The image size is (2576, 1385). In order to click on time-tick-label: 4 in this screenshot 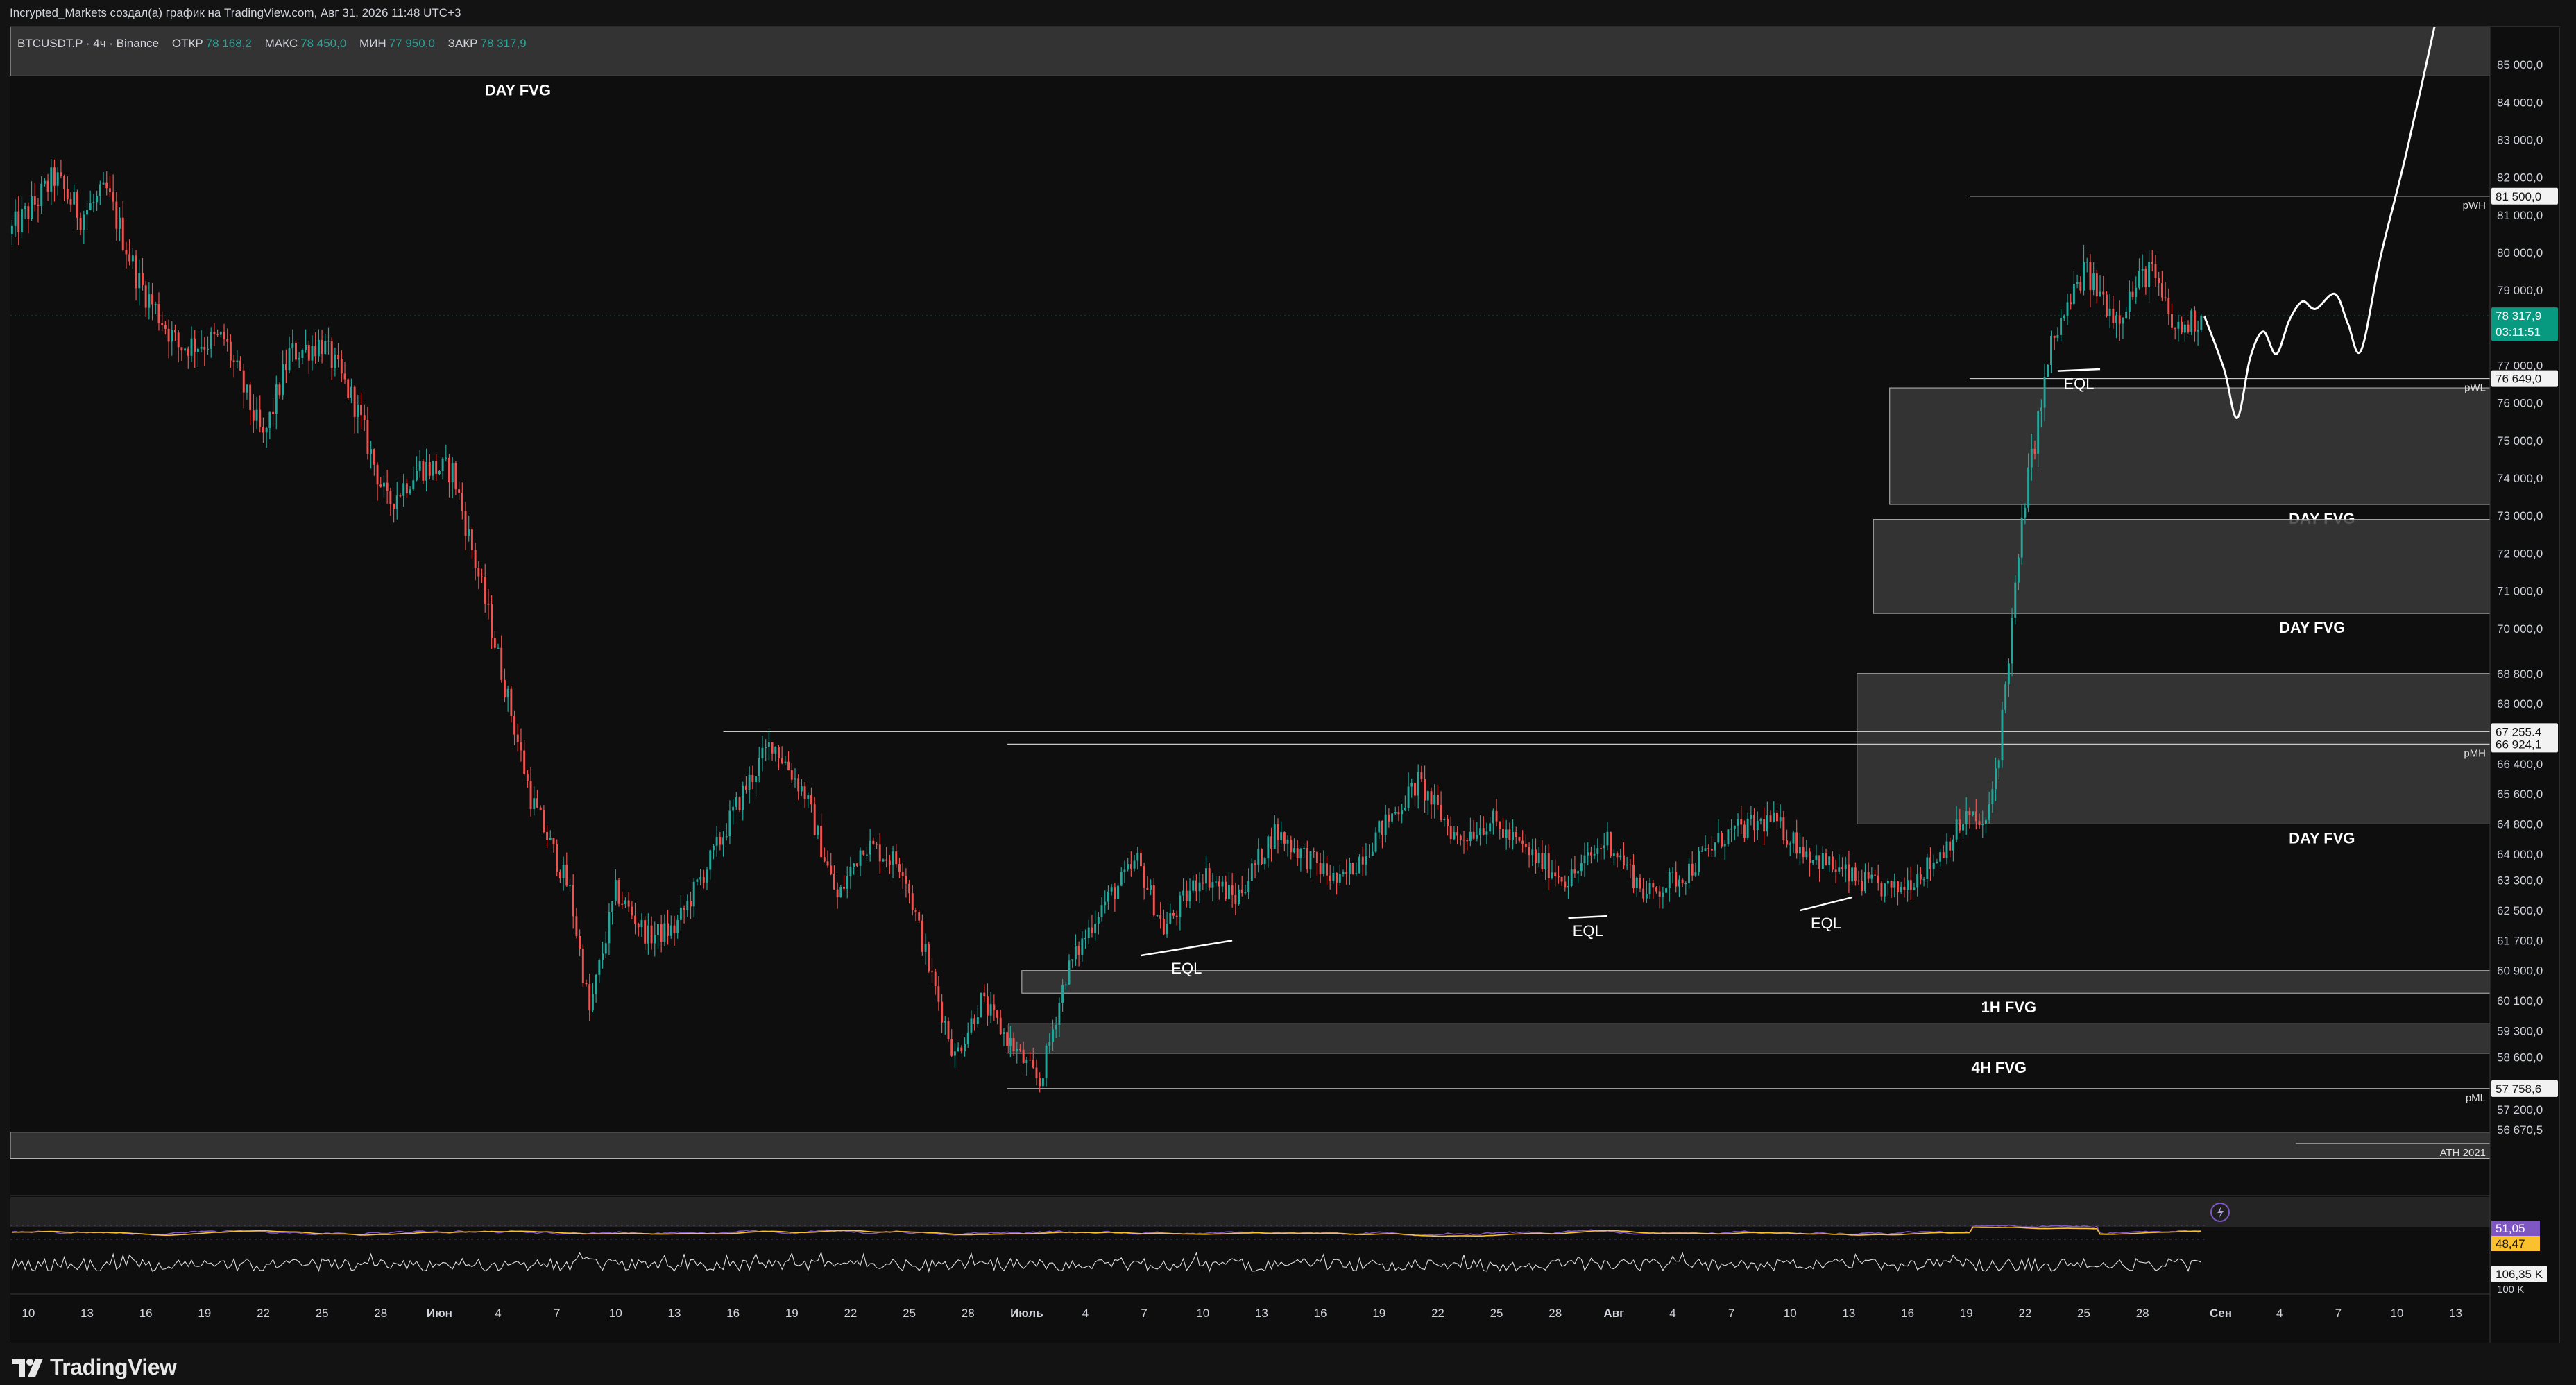, I will do `click(2279, 1314)`.